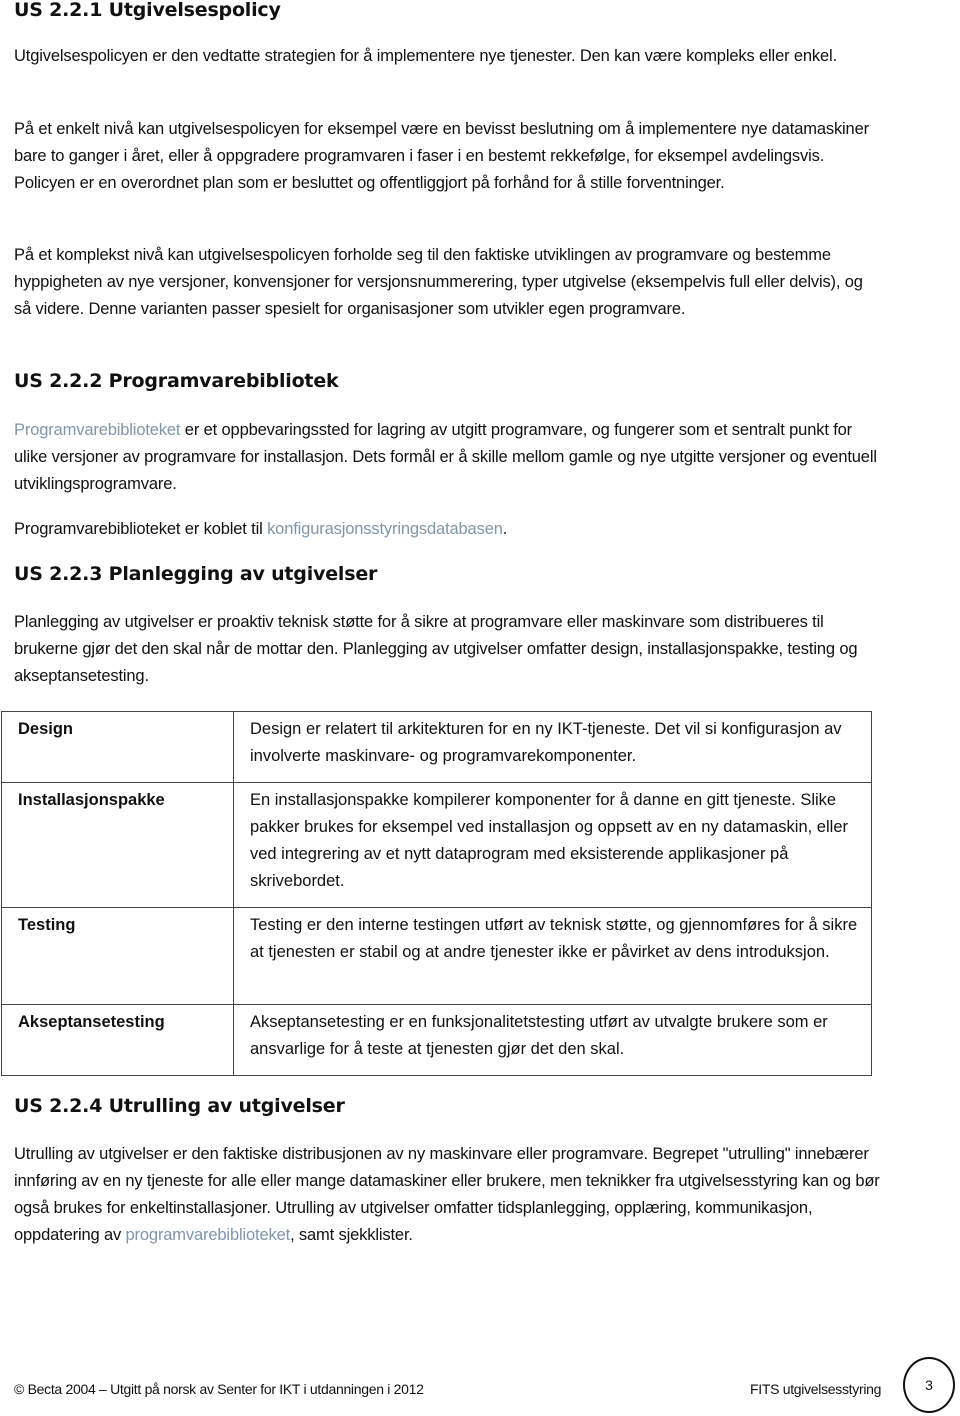 The width and height of the screenshot is (960, 1416). What do you see at coordinates (117, 845) in the screenshot?
I see `term-cell: Installasjonspakke` at bounding box center [117, 845].